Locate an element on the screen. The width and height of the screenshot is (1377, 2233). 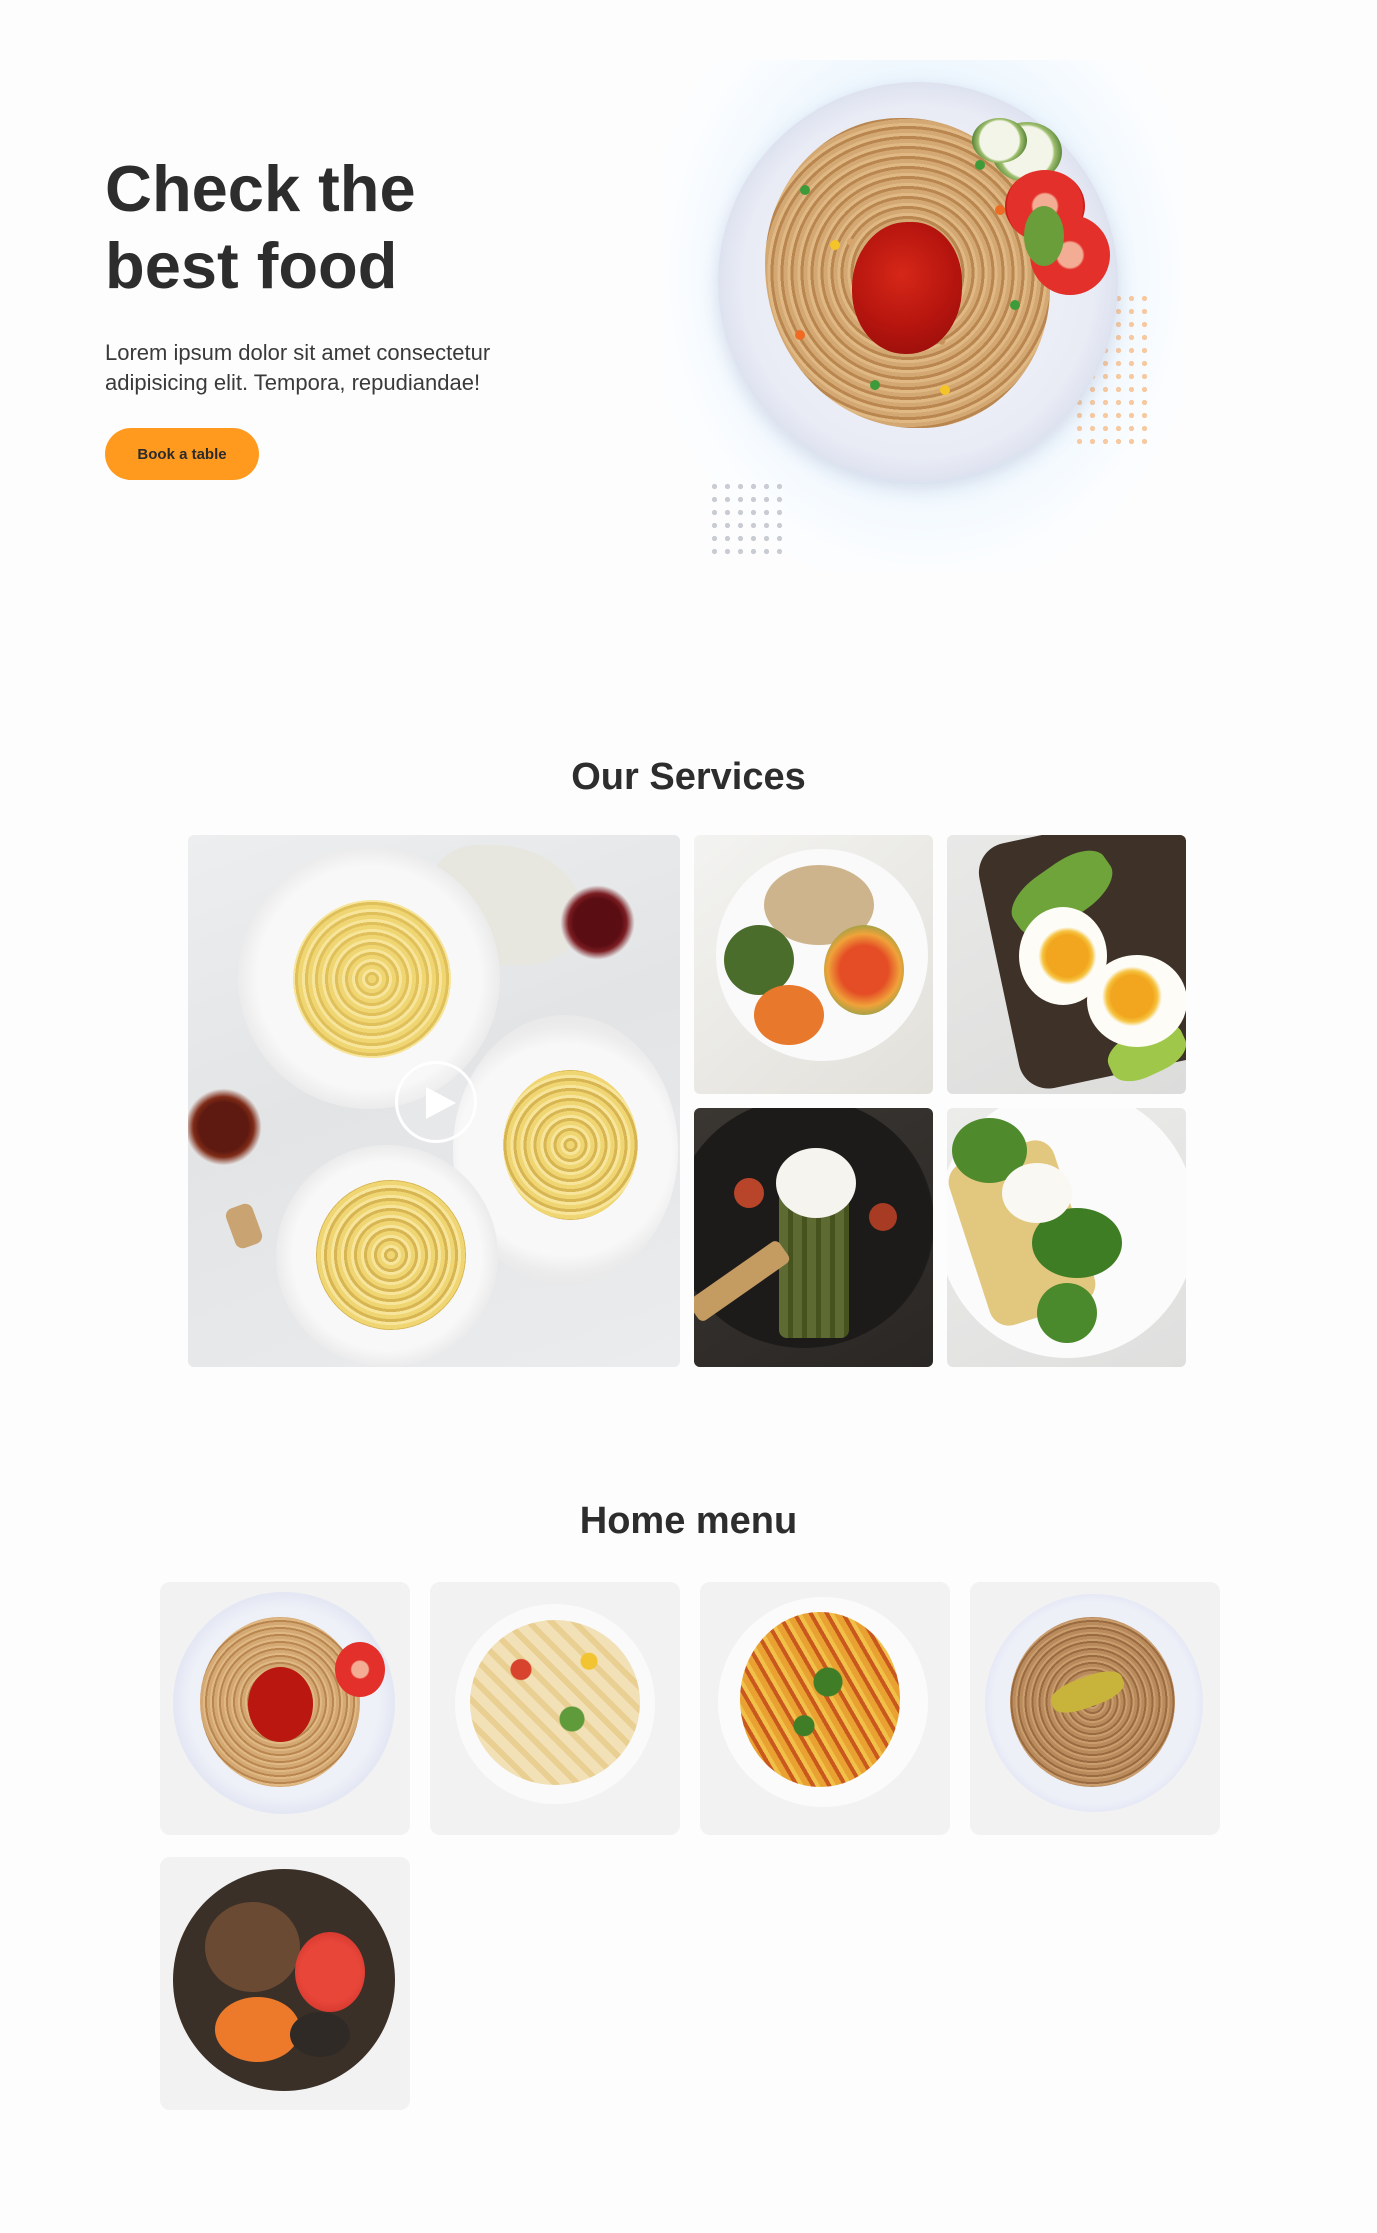
poached-egg is located at coordinates (1037, 1193).